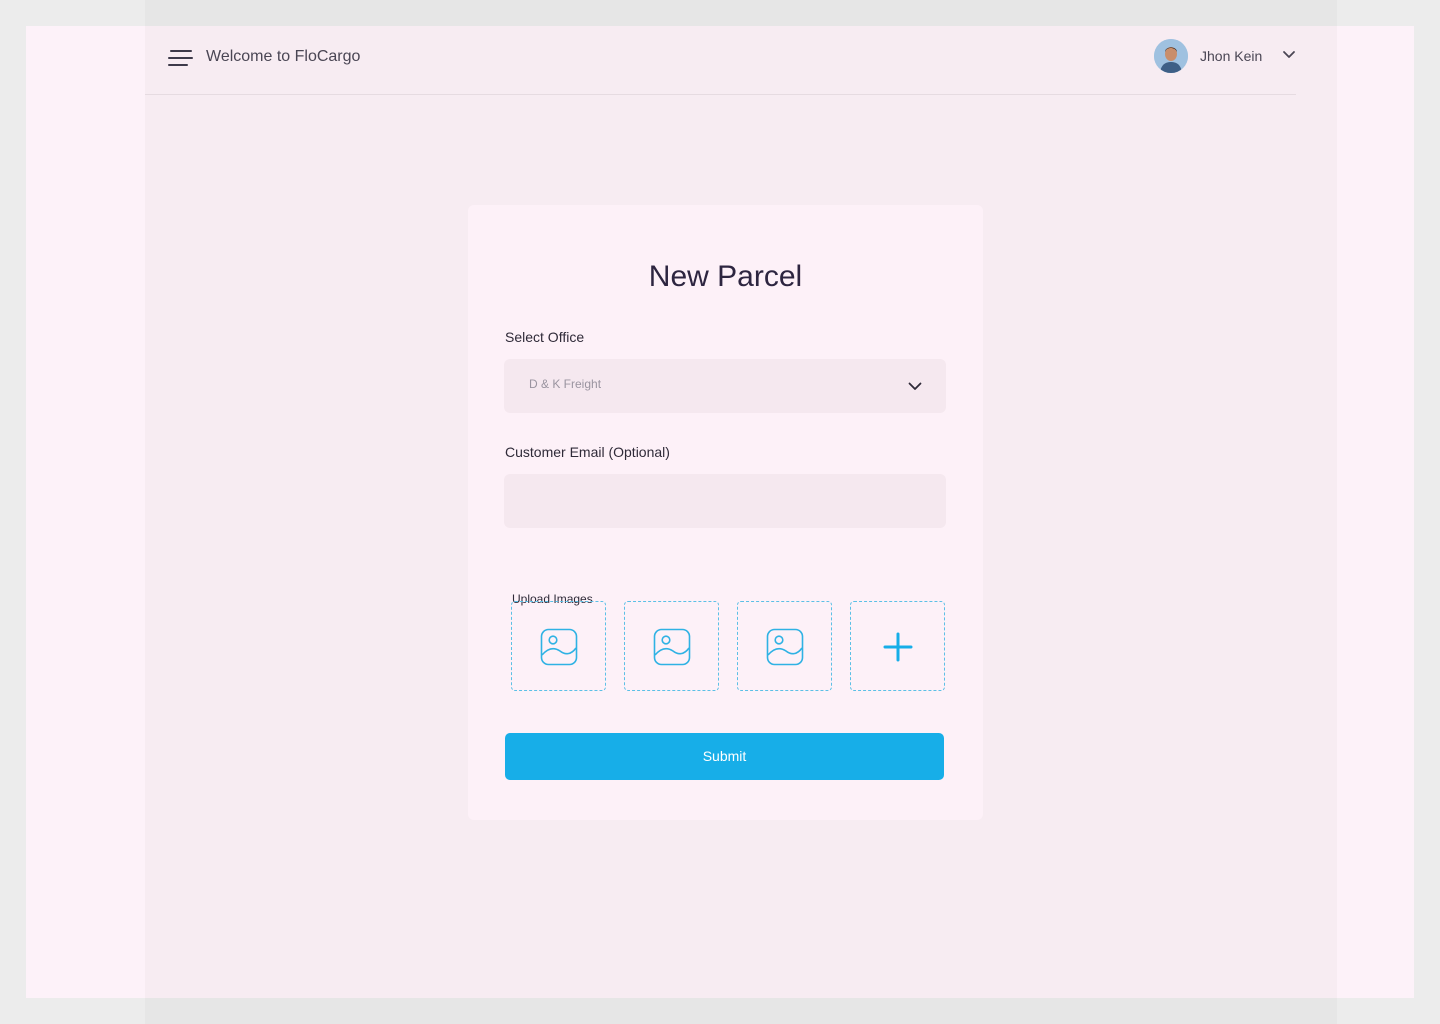 The width and height of the screenshot is (1440, 1024). I want to click on add-image-button, so click(897, 646).